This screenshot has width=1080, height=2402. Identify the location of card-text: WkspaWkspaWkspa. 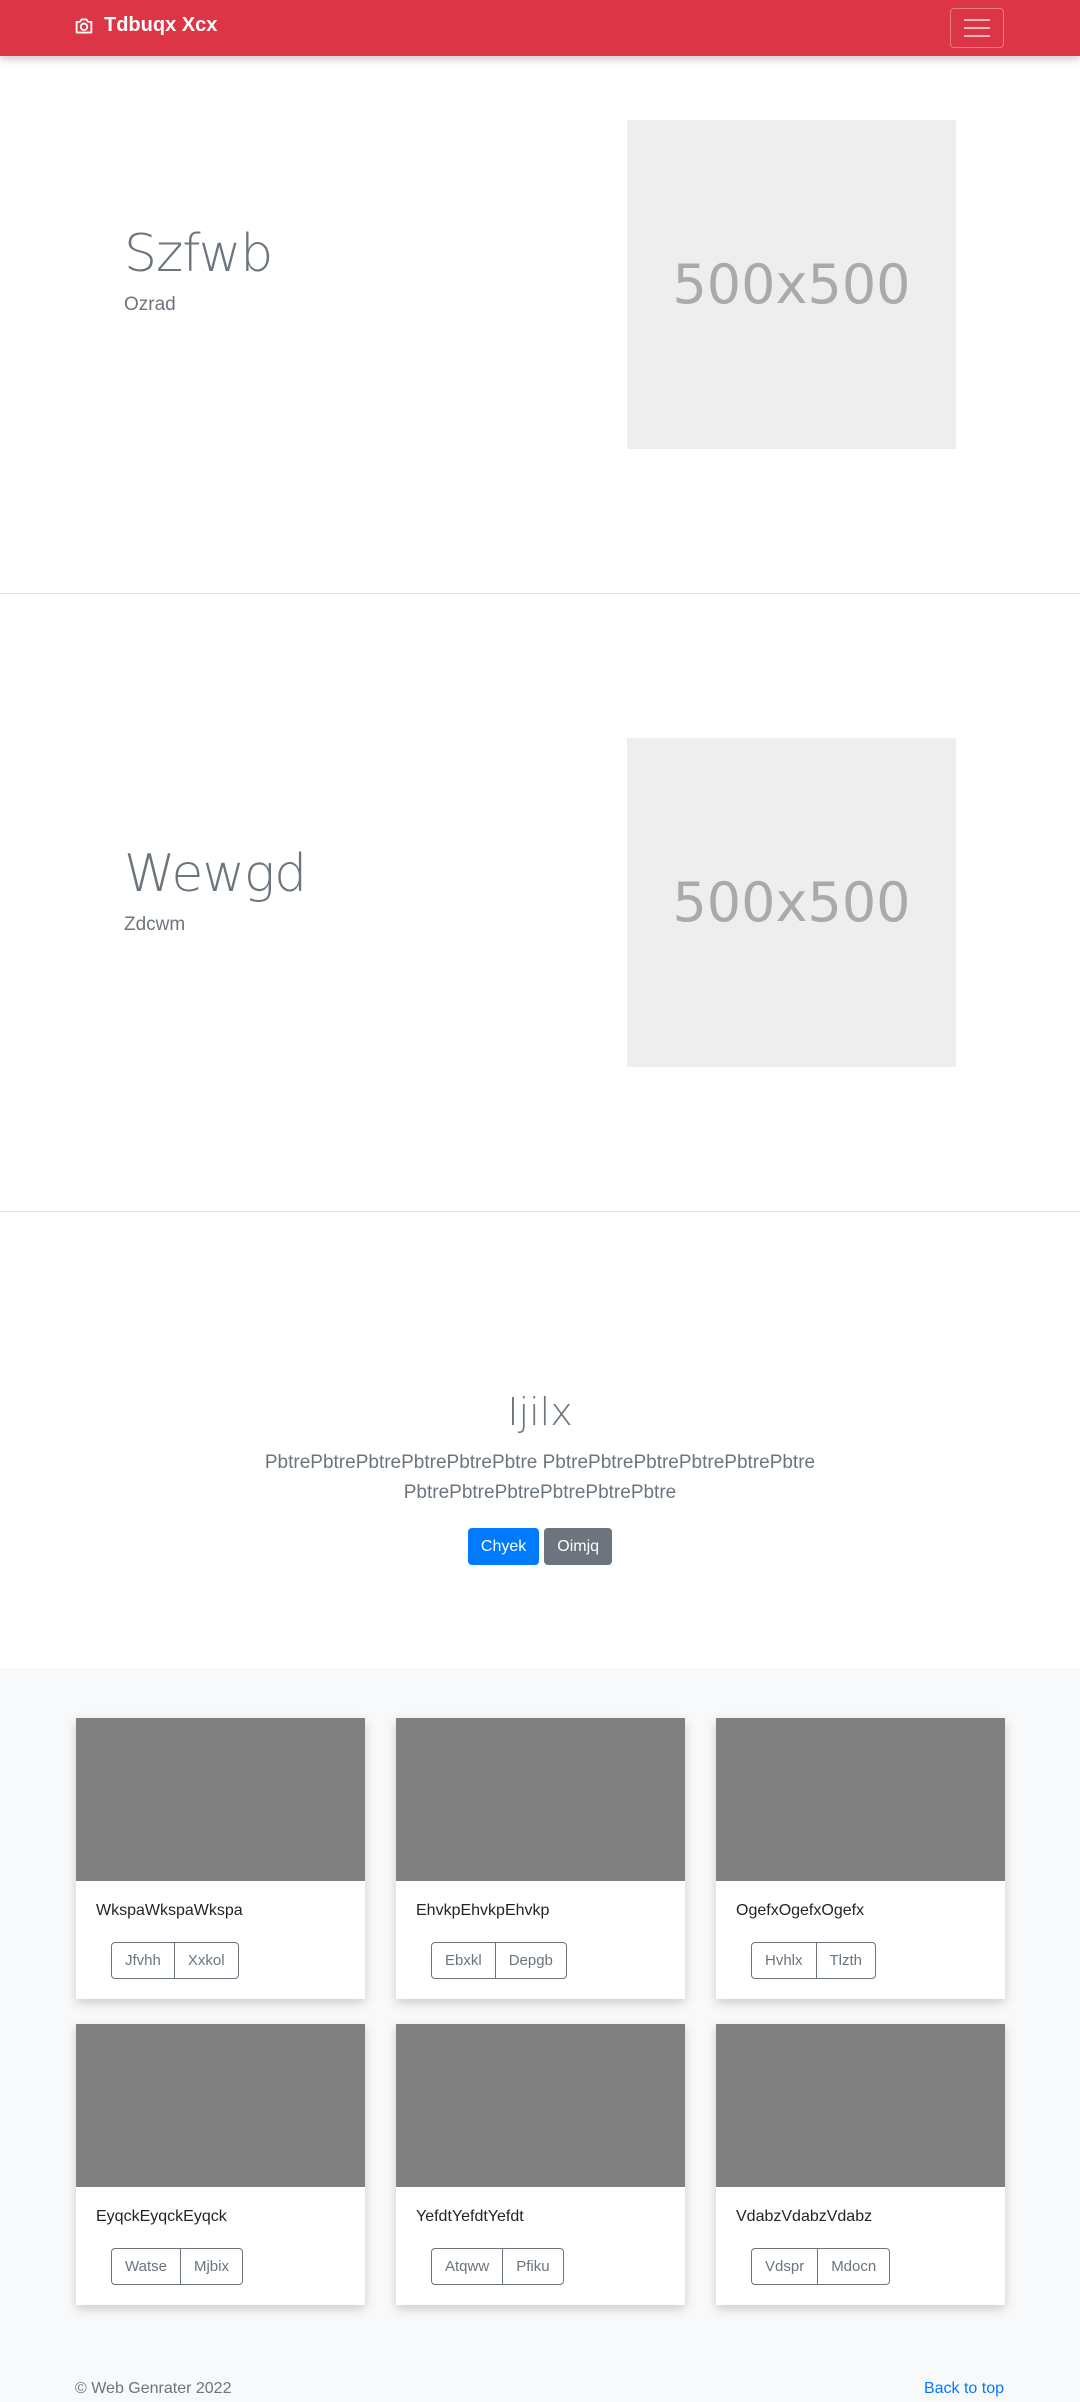
(169, 1910).